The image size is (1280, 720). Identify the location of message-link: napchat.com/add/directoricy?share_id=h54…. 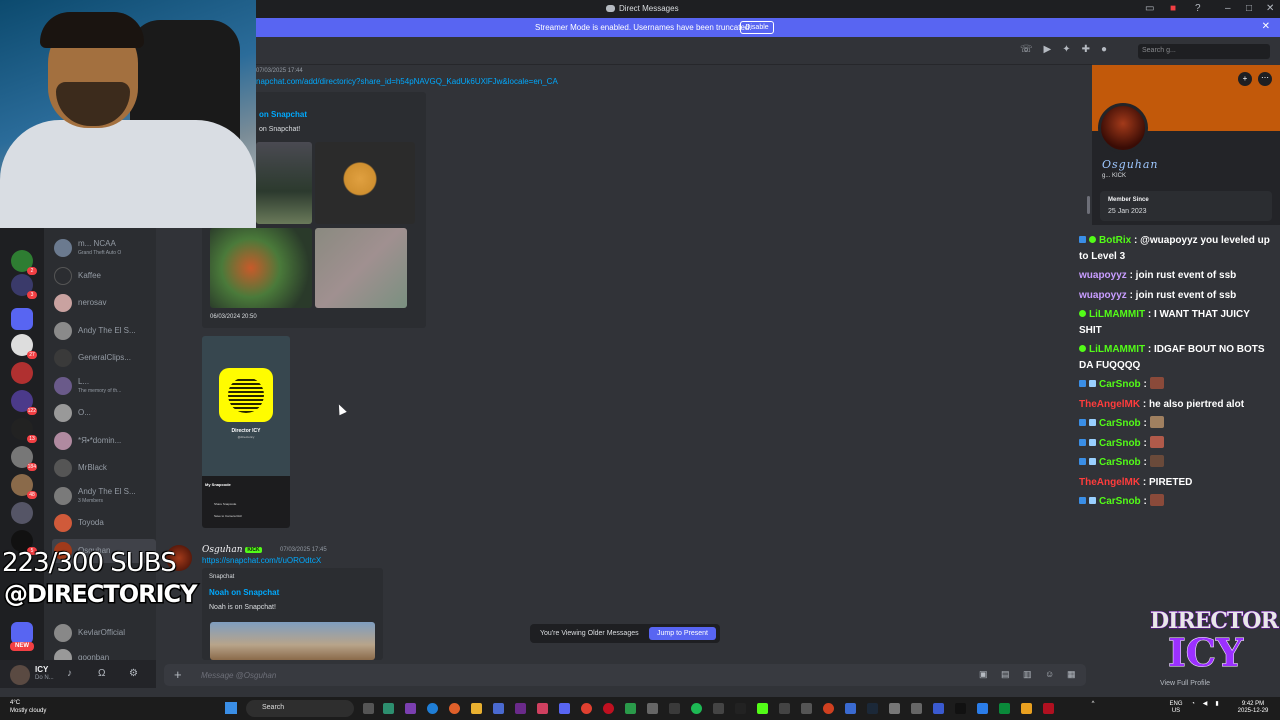
(407, 81).